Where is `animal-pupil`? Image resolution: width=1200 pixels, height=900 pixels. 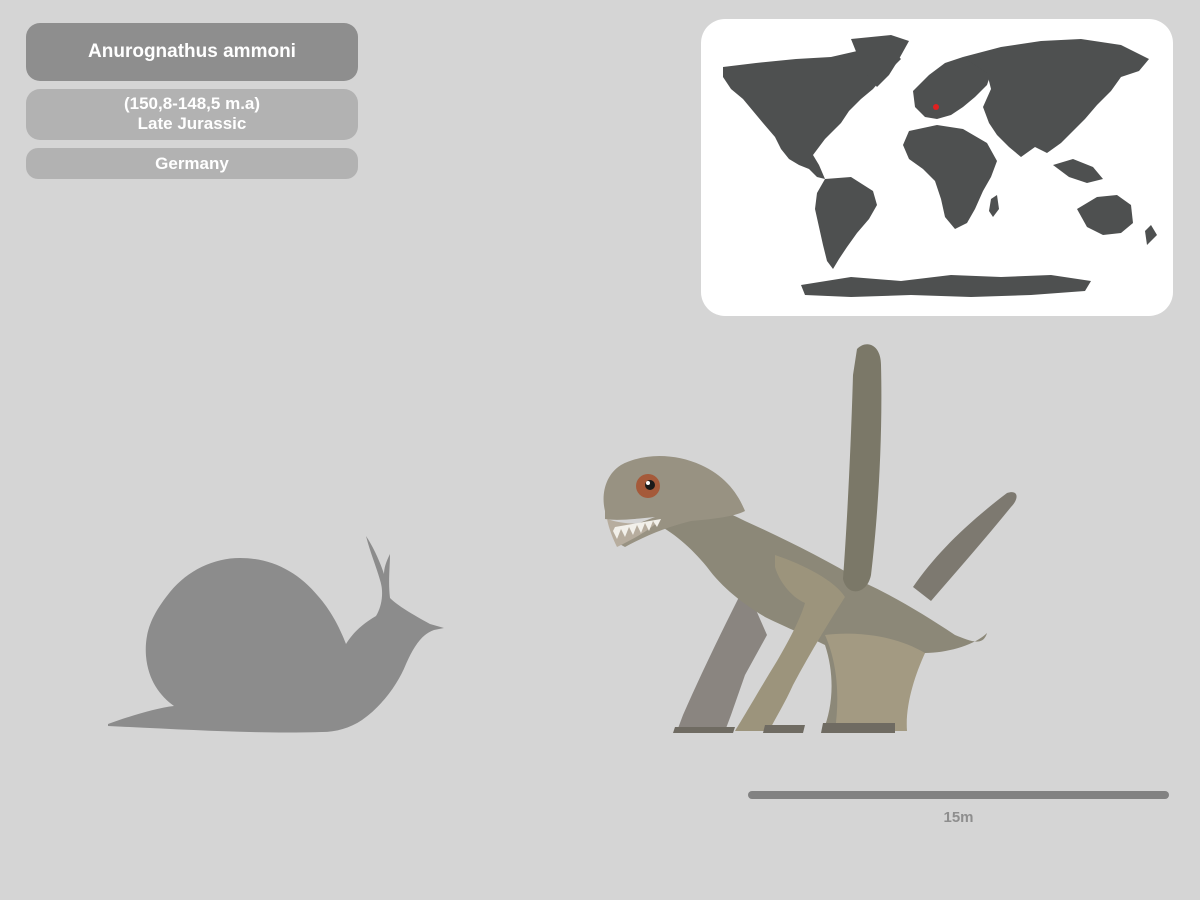 animal-pupil is located at coordinates (650, 485).